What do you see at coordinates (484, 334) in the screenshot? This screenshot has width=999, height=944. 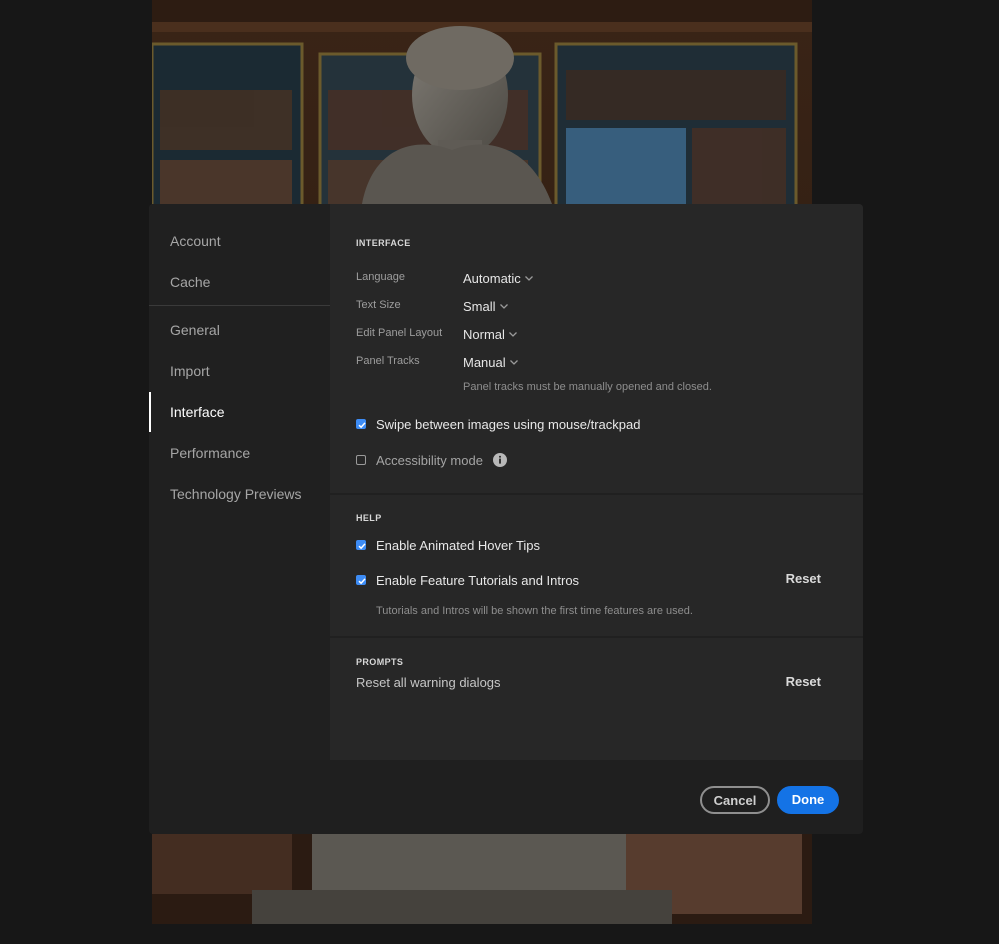 I see `edit-panel-layout-value: Normal` at bounding box center [484, 334].